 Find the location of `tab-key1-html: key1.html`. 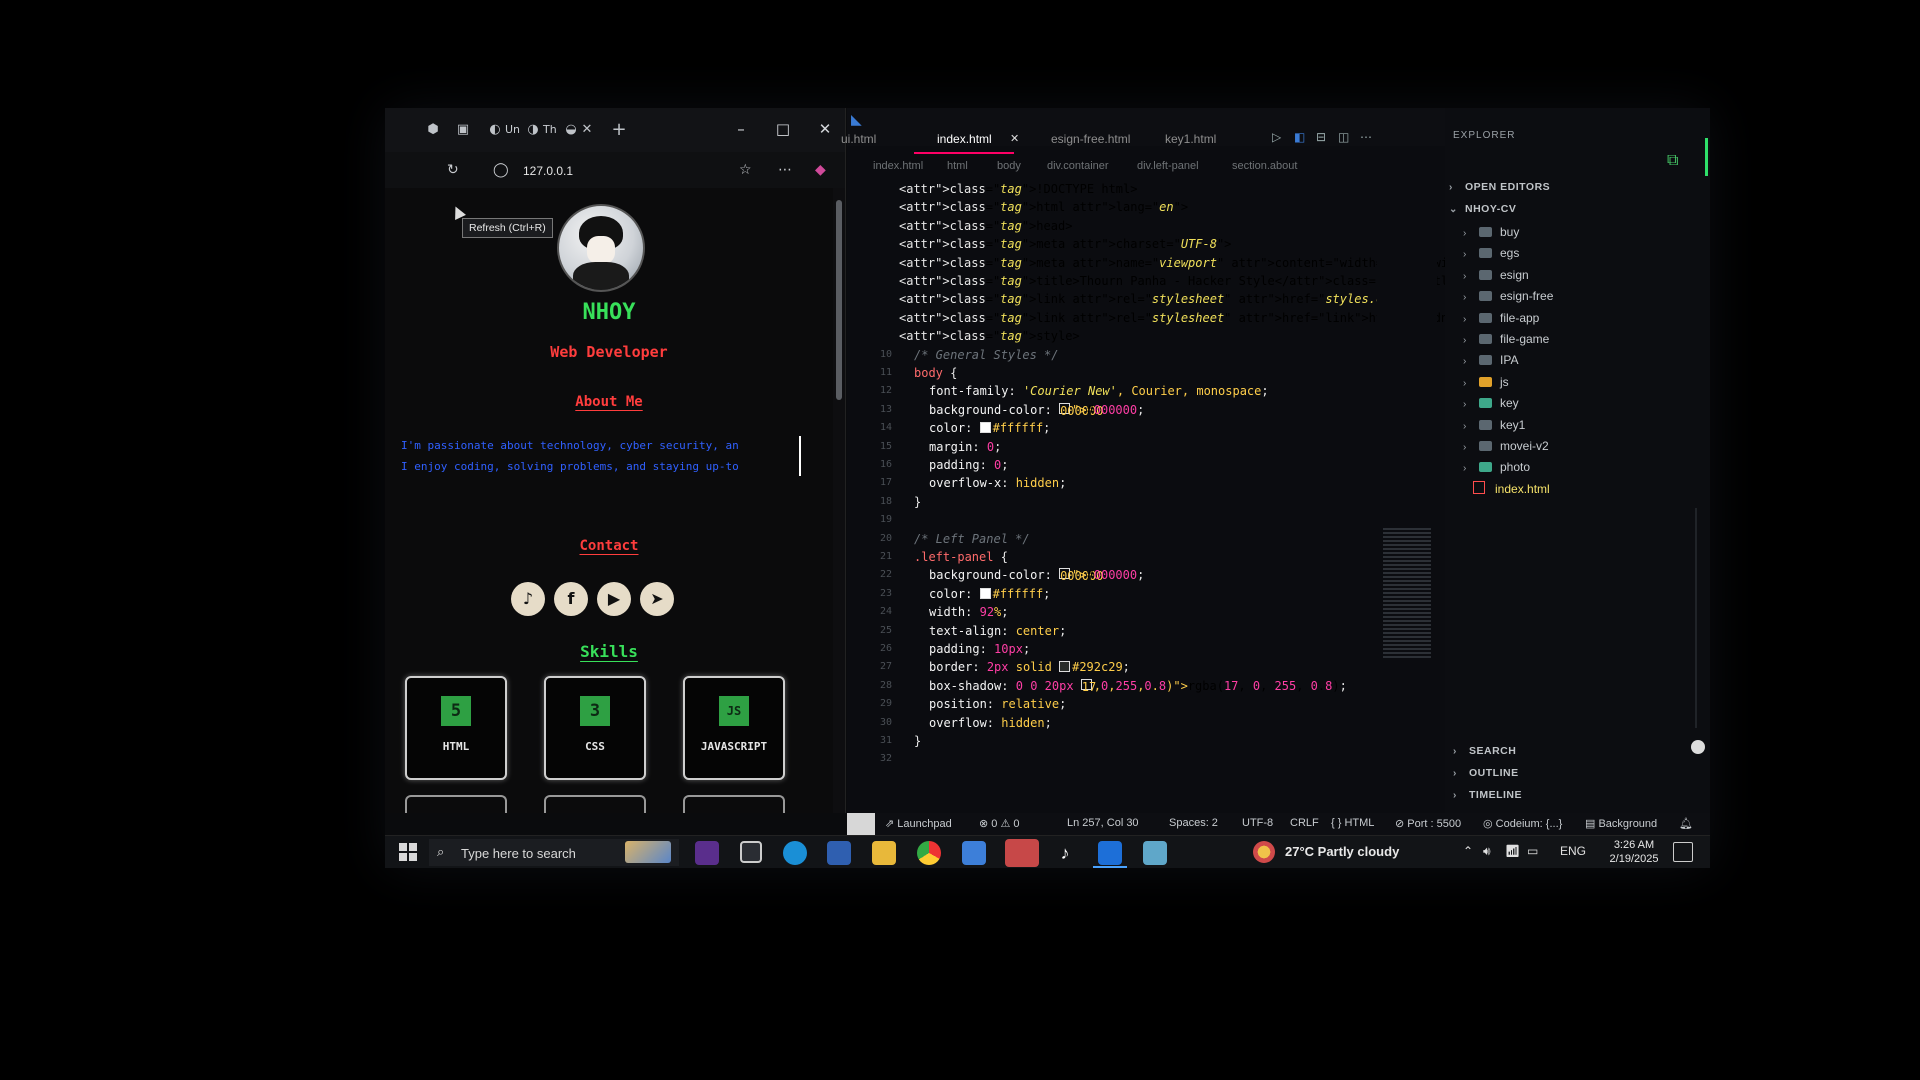

tab-key1-html: key1.html is located at coordinates (1190, 139).